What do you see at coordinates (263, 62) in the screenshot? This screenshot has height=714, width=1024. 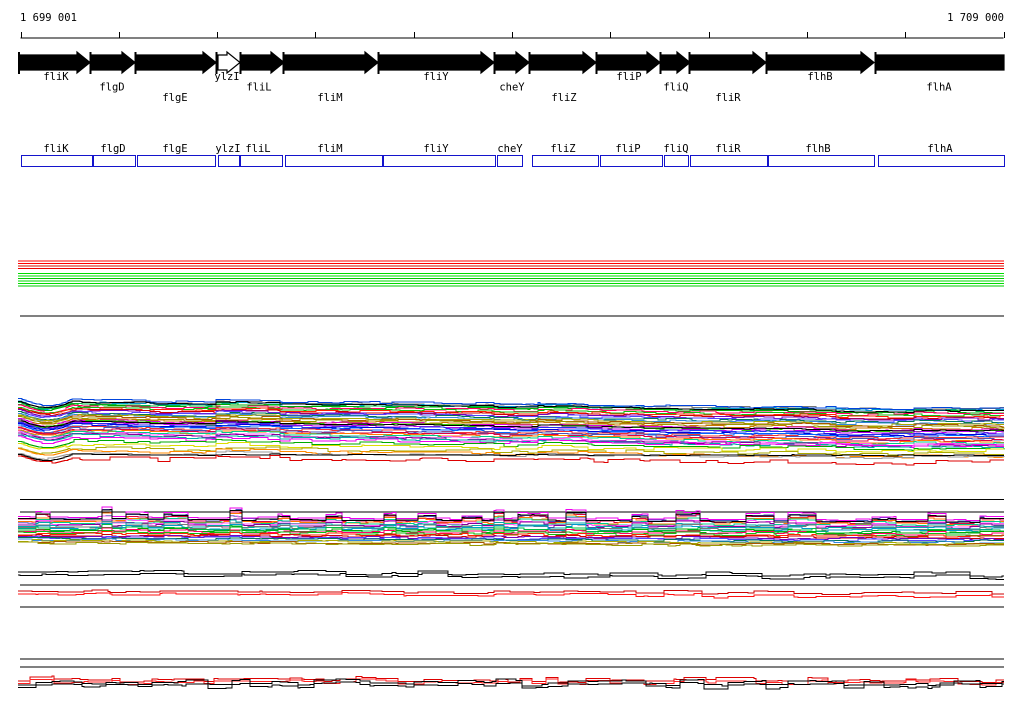 I see `gene-arrow-fliL` at bounding box center [263, 62].